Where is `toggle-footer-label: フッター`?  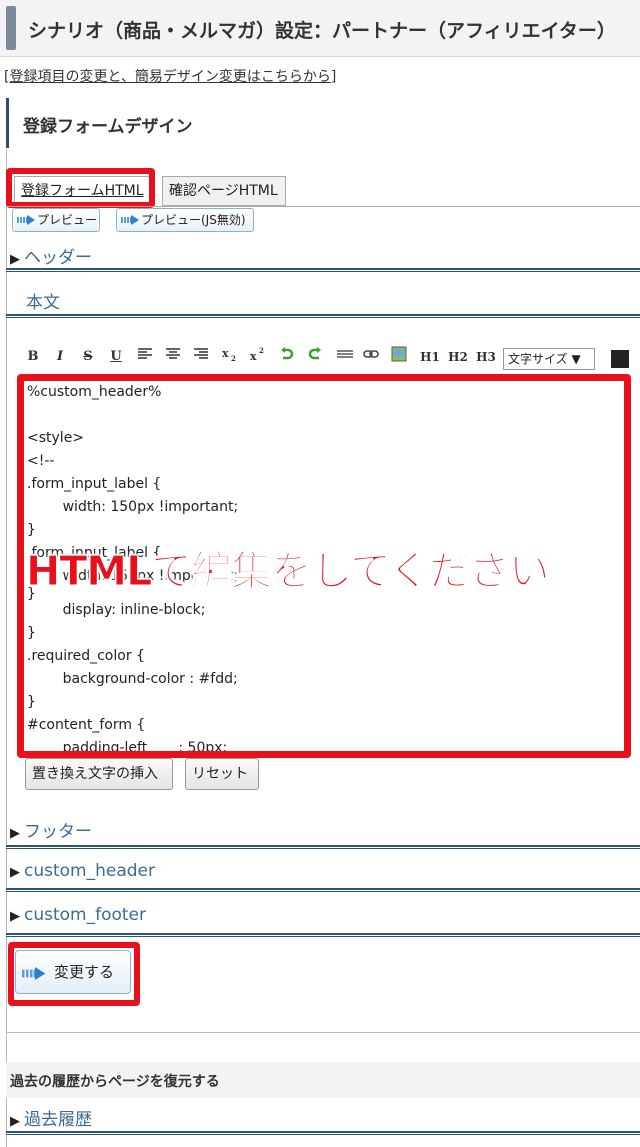 toggle-footer-label: フッター is located at coordinates (58, 832).